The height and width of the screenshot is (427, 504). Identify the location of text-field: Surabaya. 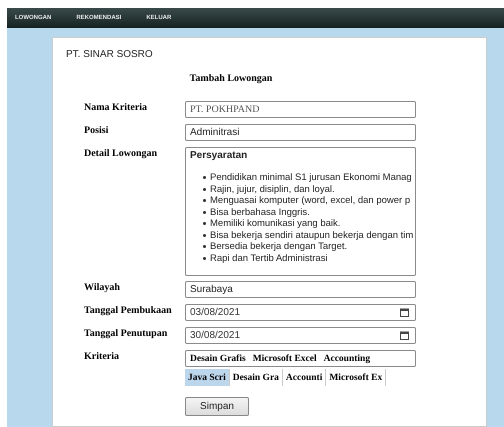
(300, 289).